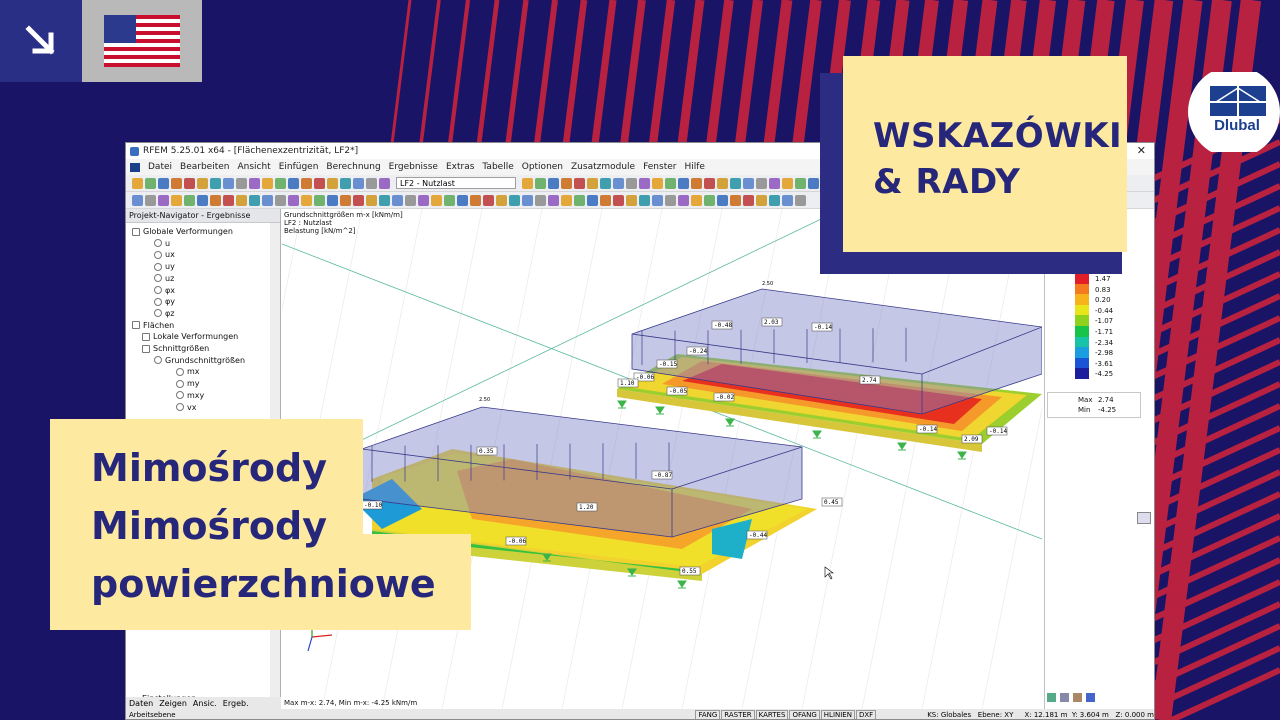 This screenshot has width=1280, height=720. I want to click on tab-ansicht: Ansic., so click(205, 703).